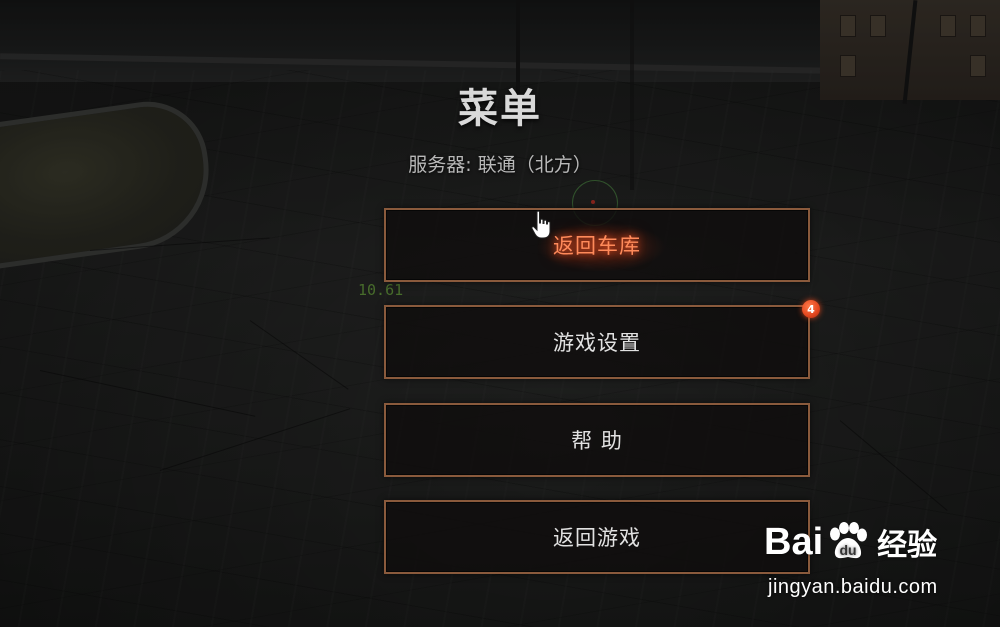  I want to click on game-settings-button: 游戏设置, so click(597, 342).